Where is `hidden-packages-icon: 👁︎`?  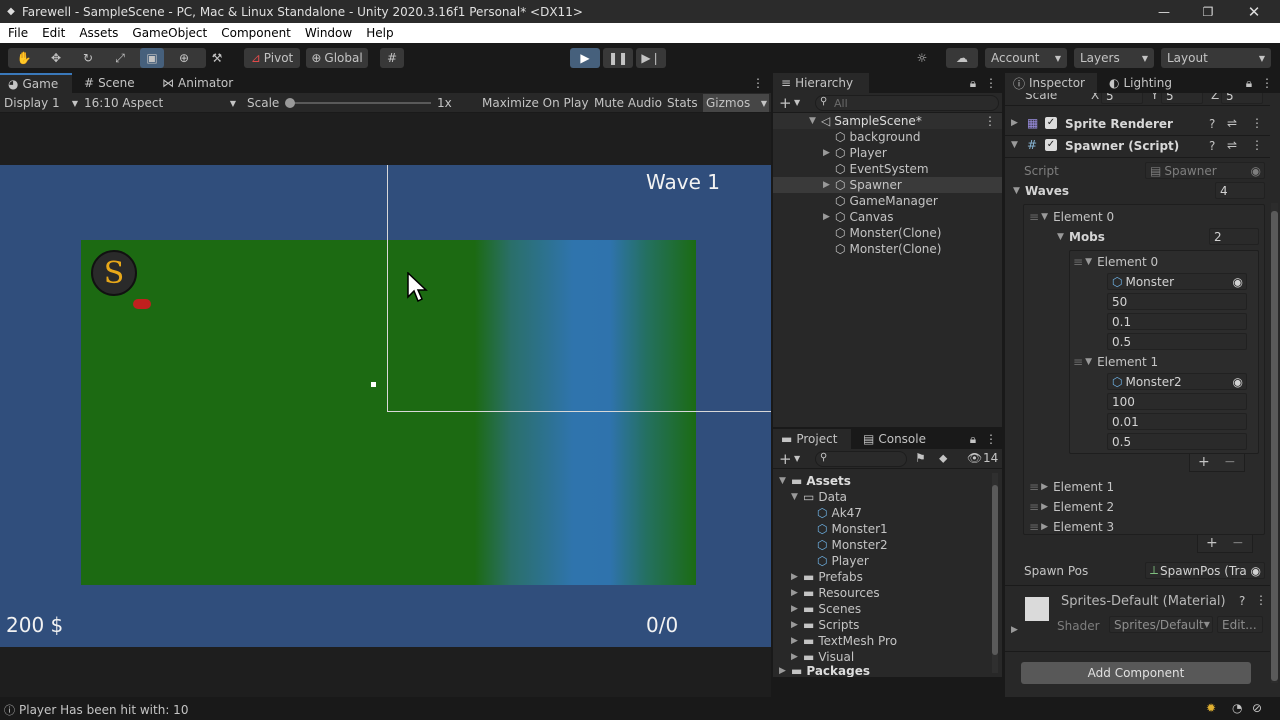 hidden-packages-icon: 👁︎ is located at coordinates (974, 458).